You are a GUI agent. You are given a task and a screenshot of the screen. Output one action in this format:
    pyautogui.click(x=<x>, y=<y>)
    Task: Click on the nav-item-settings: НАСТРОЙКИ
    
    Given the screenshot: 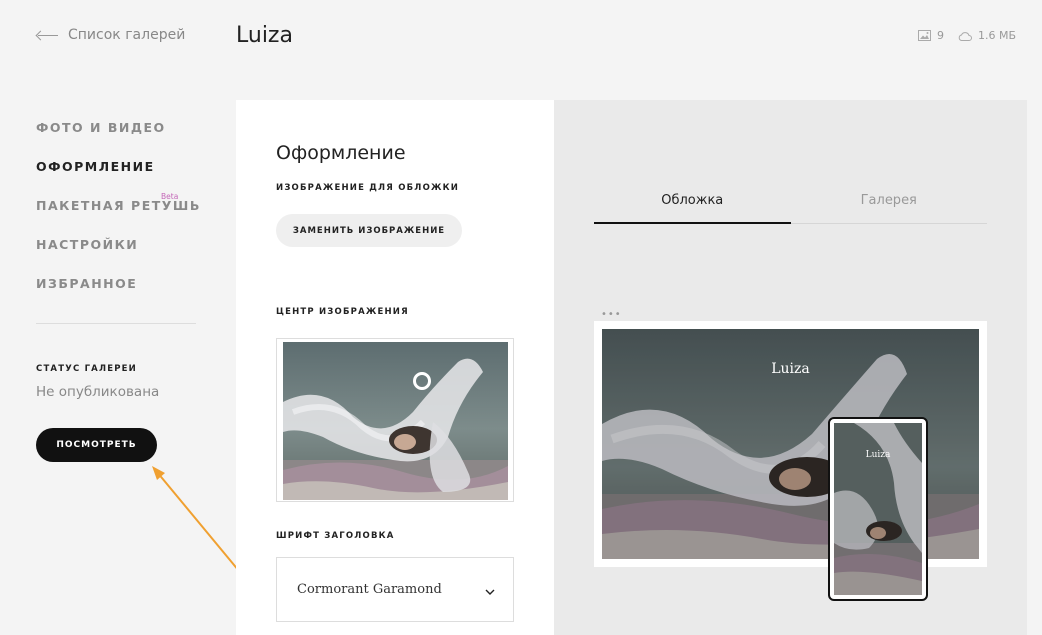 What is the action you would take?
    pyautogui.click(x=116, y=256)
    